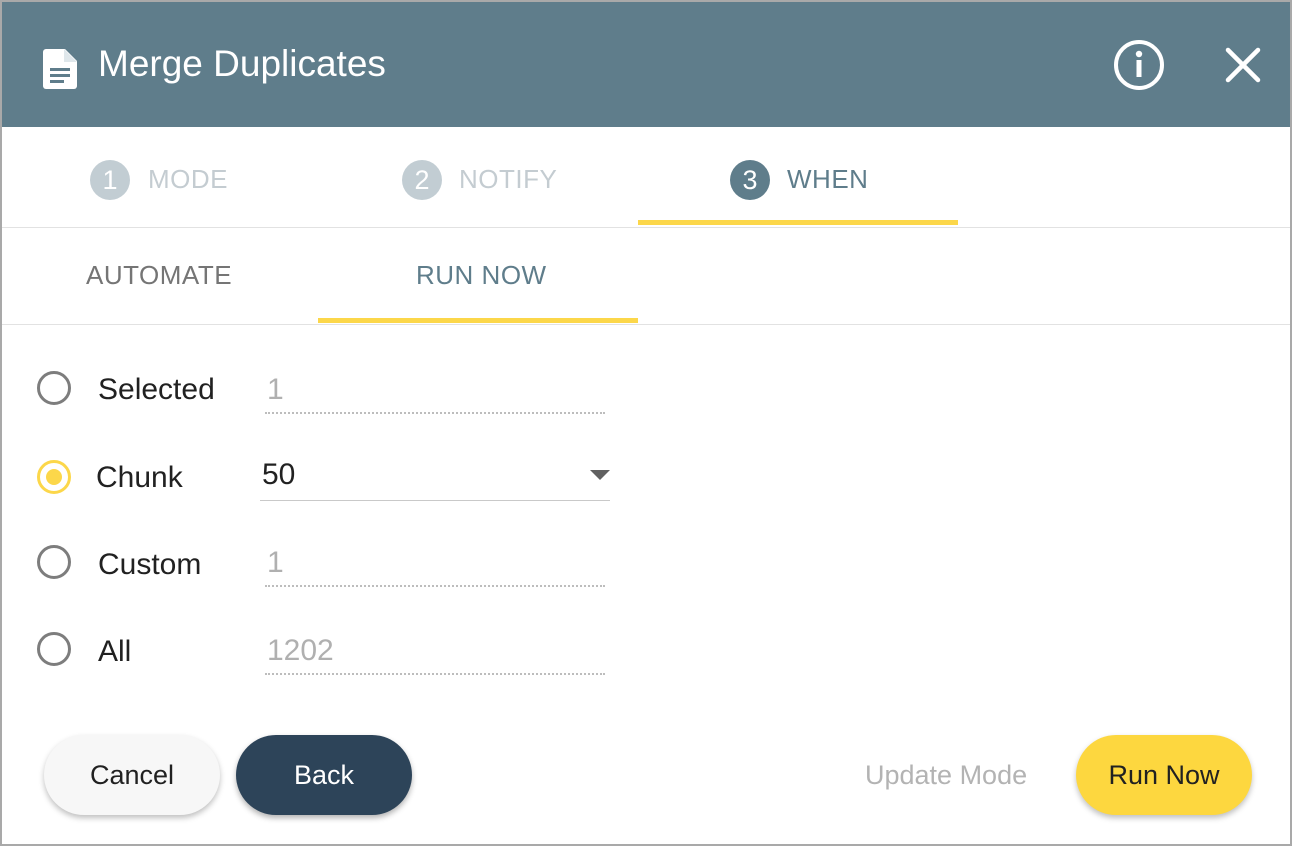  What do you see at coordinates (324, 775) in the screenshot?
I see `back-button: Back` at bounding box center [324, 775].